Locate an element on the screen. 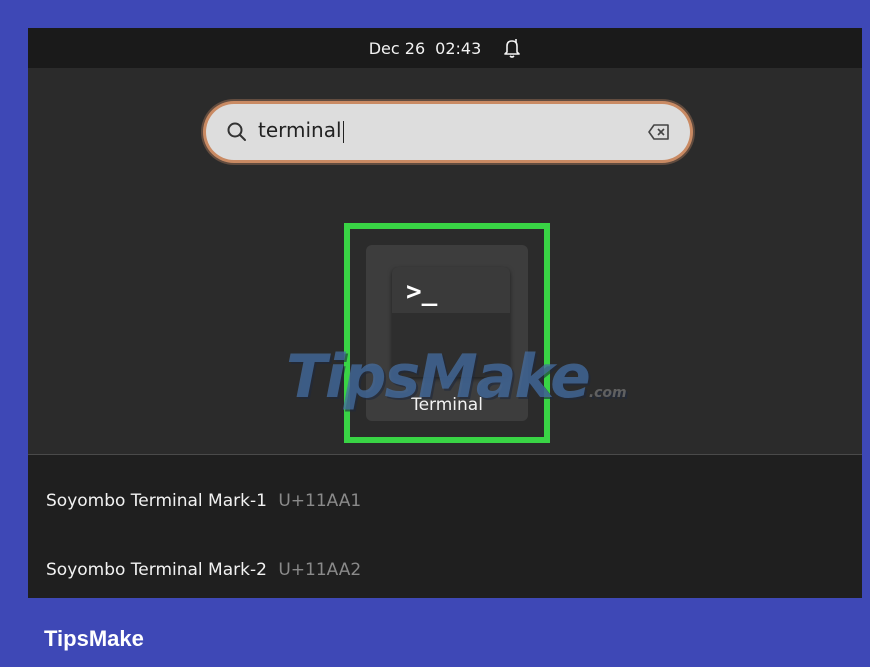 This screenshot has width=870, height=667. search-icon is located at coordinates (237, 132).